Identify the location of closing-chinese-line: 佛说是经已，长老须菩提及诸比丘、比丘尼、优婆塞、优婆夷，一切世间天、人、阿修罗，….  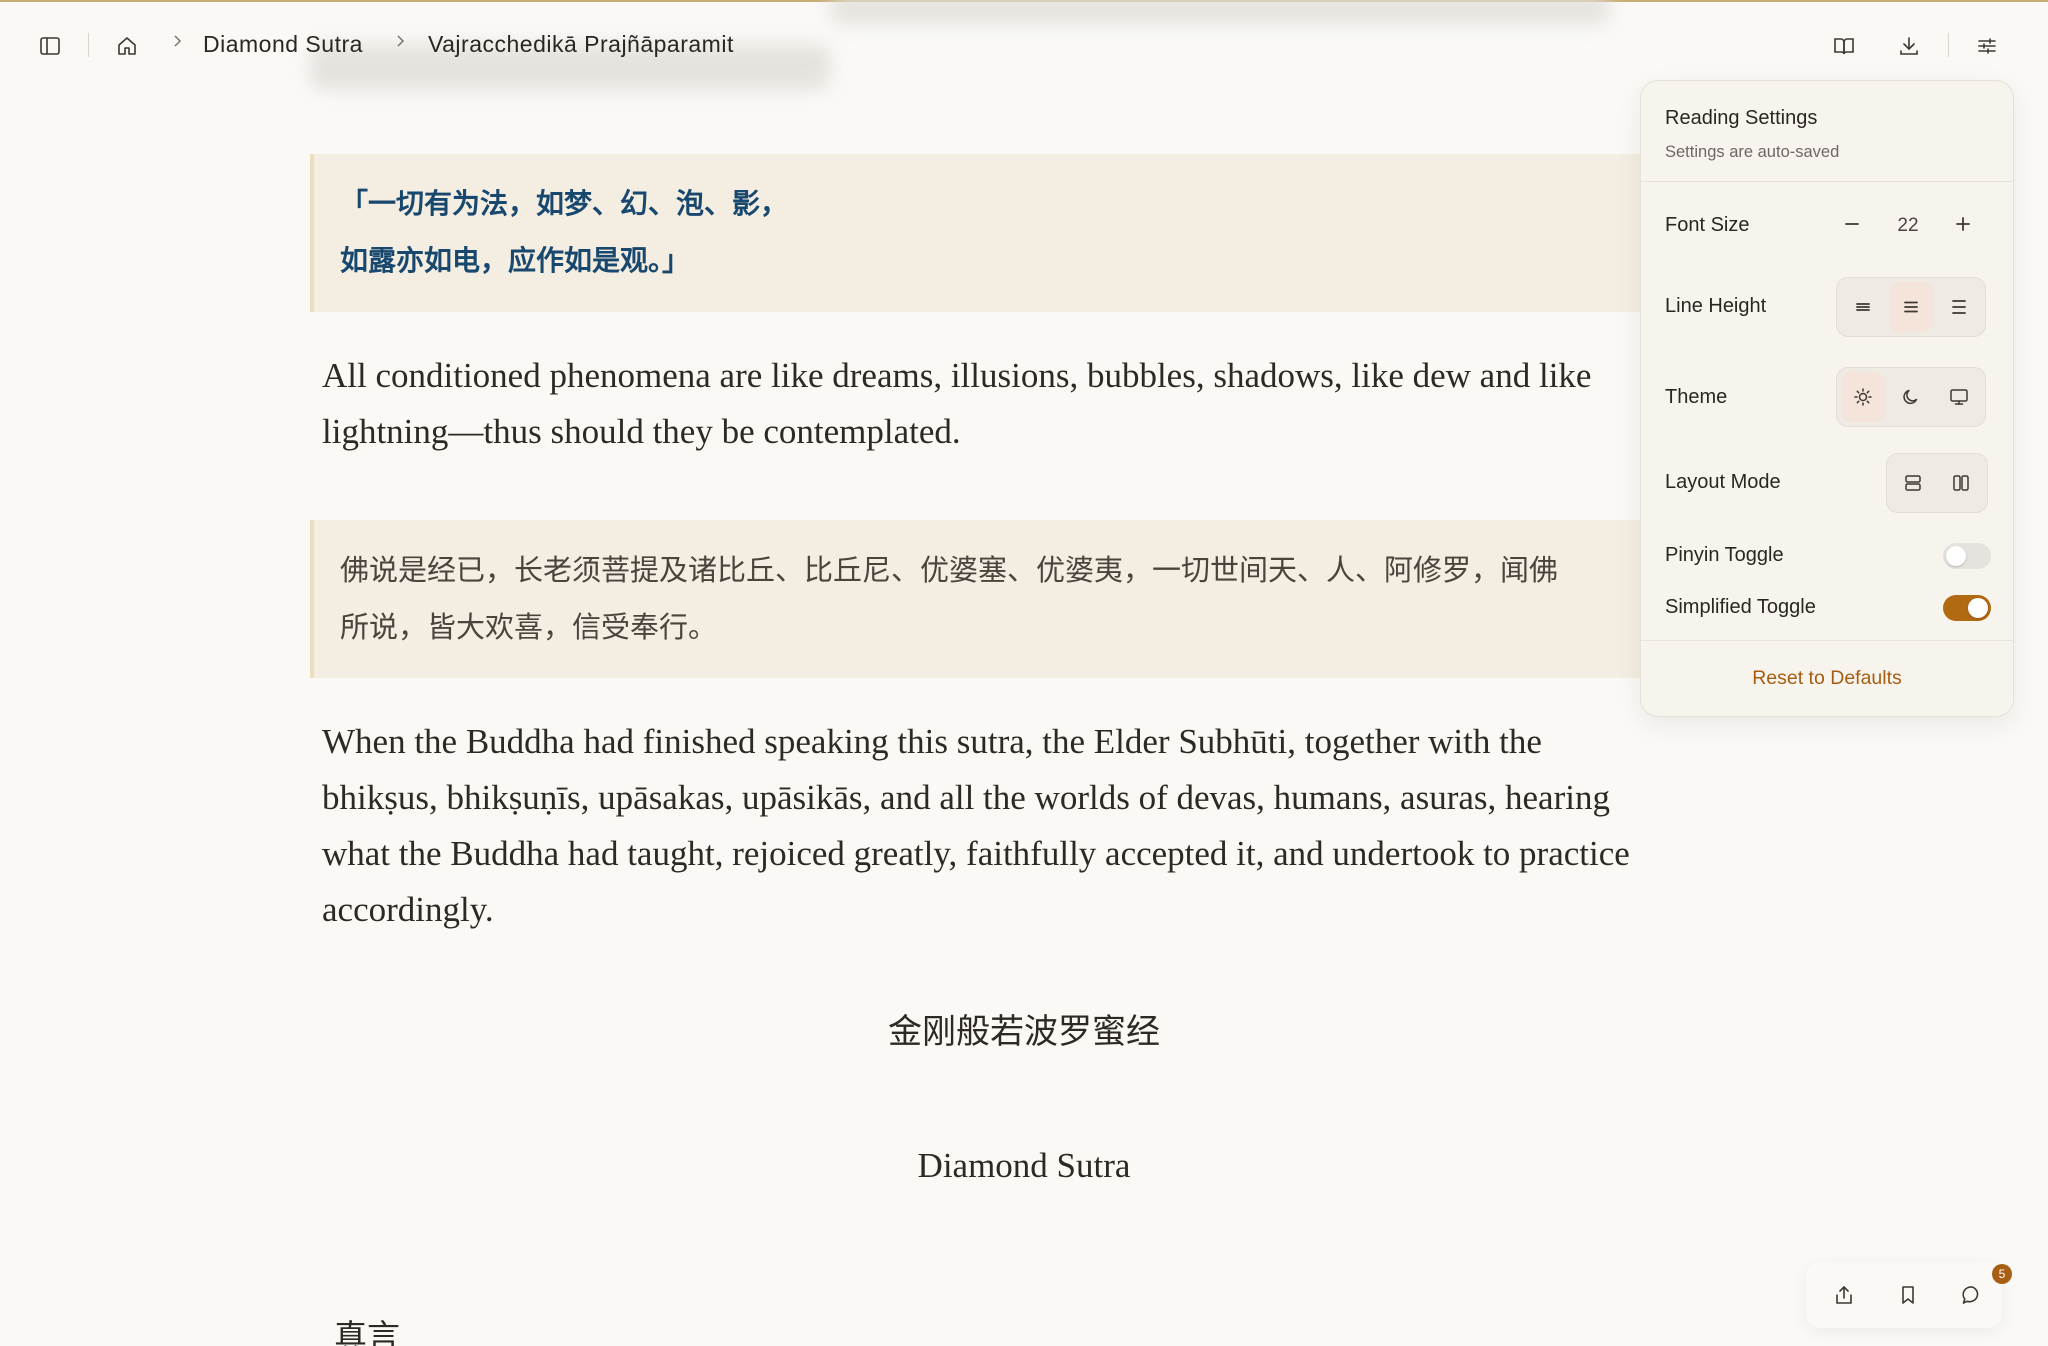
(949, 570).